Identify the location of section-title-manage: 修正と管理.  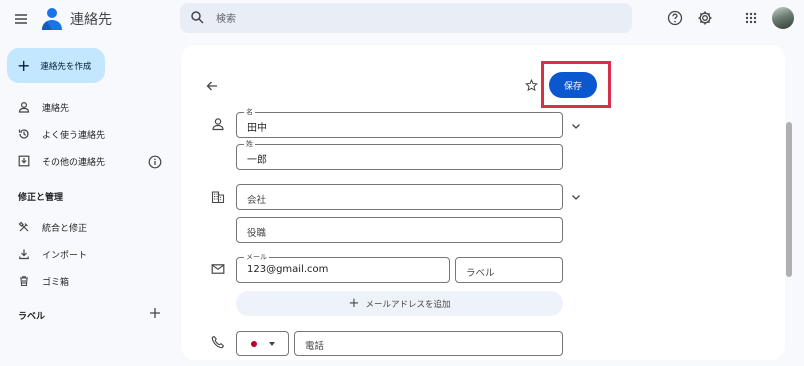
(41, 198).